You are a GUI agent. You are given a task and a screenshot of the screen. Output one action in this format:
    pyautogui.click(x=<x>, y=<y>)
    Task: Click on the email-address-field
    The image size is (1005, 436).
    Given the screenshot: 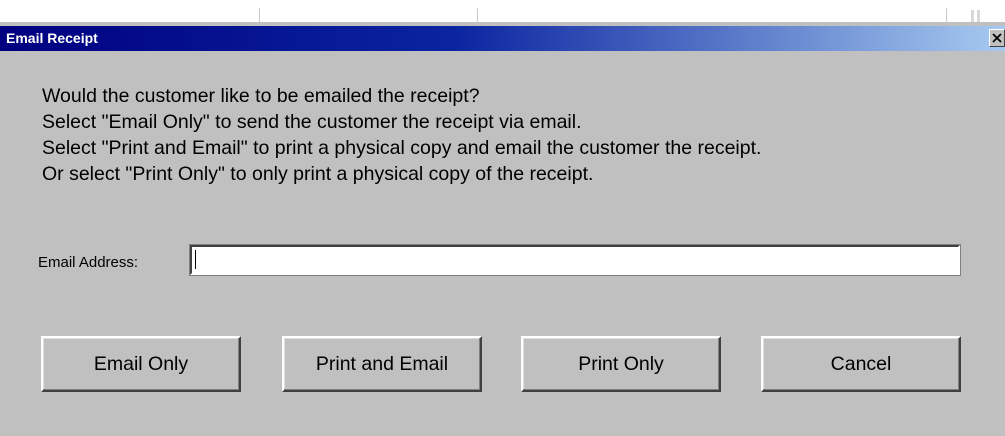 What is the action you would take?
    pyautogui.click(x=575, y=260)
    